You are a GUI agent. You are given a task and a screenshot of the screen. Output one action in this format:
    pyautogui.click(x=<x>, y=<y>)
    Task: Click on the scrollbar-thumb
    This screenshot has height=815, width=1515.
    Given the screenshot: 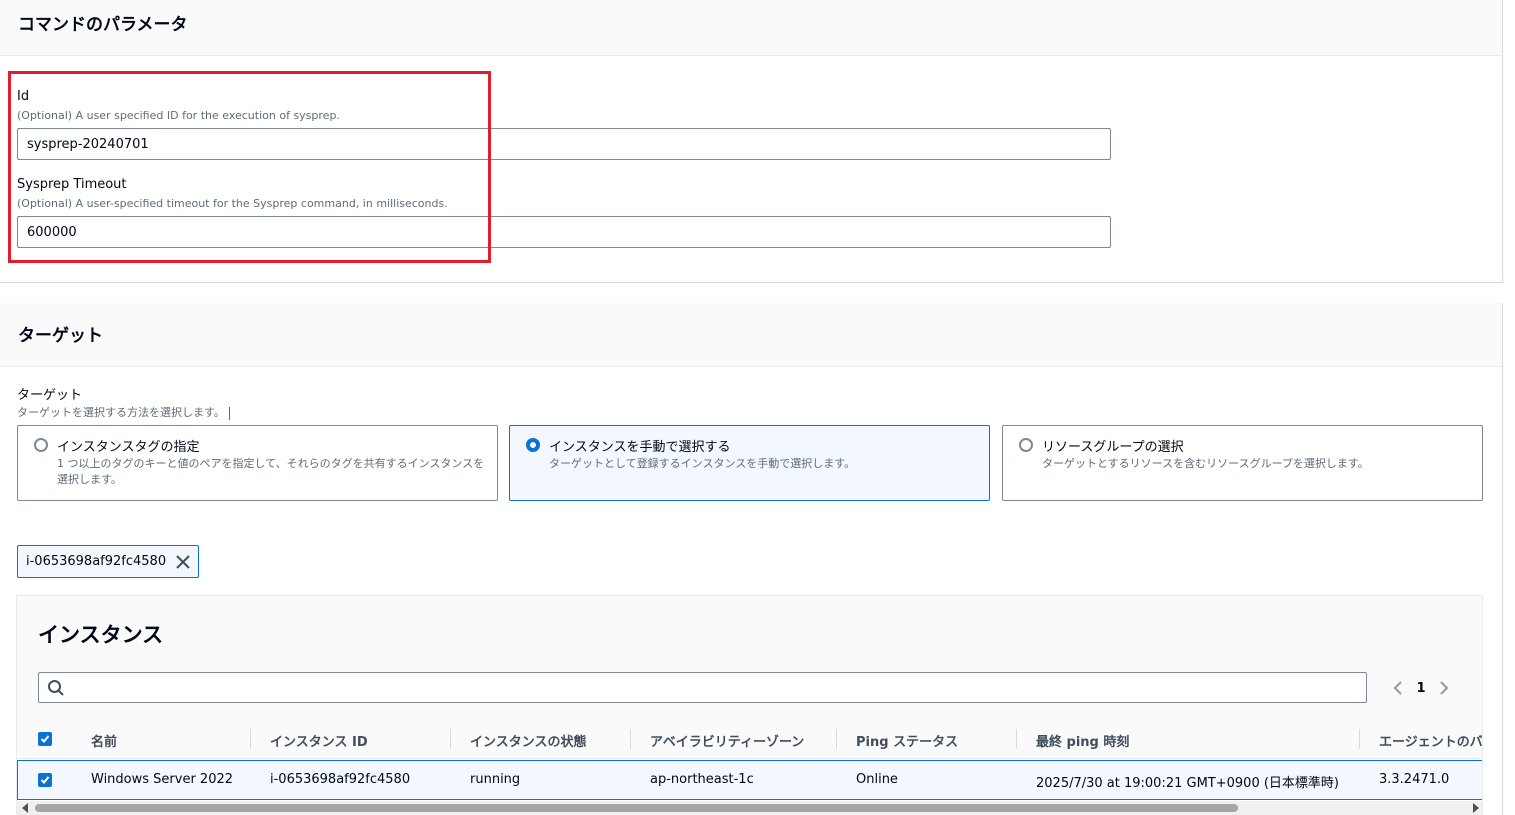 What is the action you would take?
    pyautogui.click(x=636, y=808)
    